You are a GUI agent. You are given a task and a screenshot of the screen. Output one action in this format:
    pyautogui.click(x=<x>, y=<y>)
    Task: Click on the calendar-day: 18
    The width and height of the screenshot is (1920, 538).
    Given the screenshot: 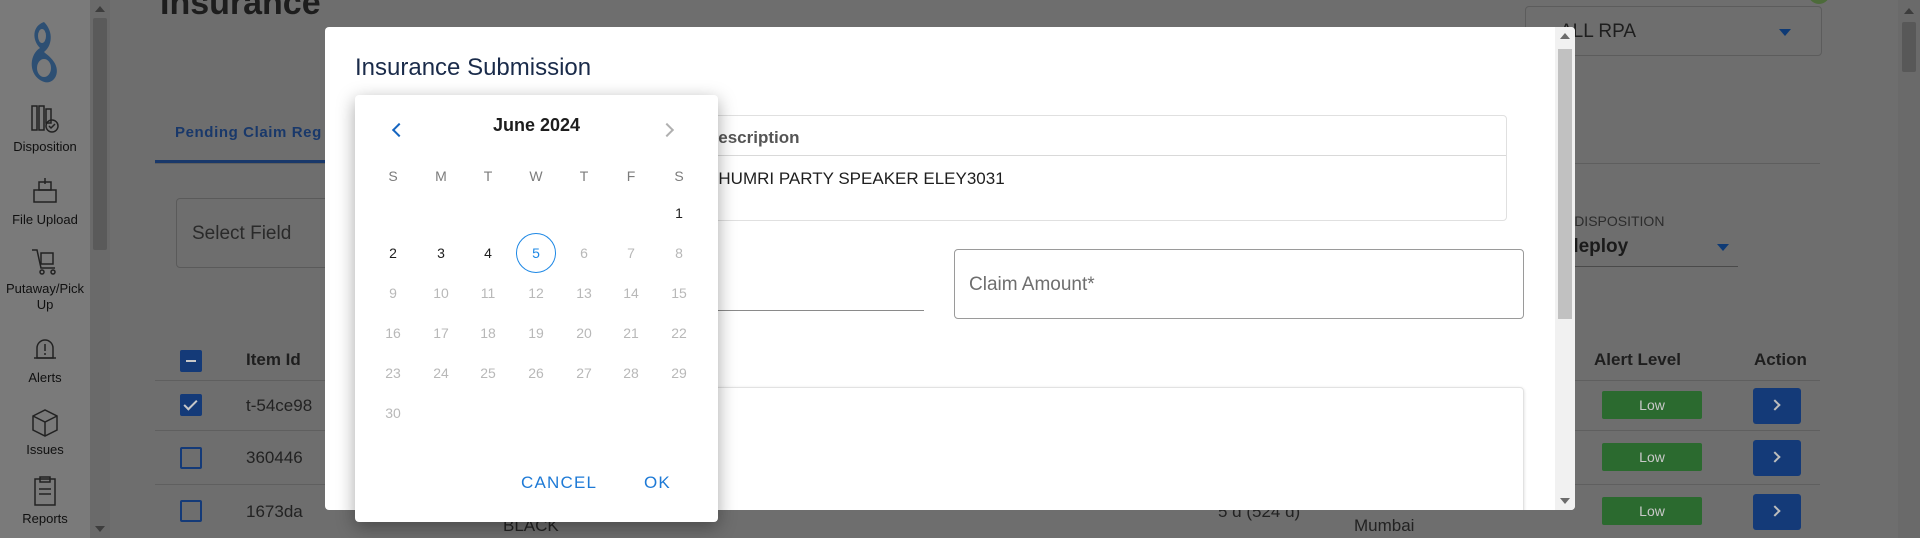 What is the action you would take?
    pyautogui.click(x=488, y=333)
    